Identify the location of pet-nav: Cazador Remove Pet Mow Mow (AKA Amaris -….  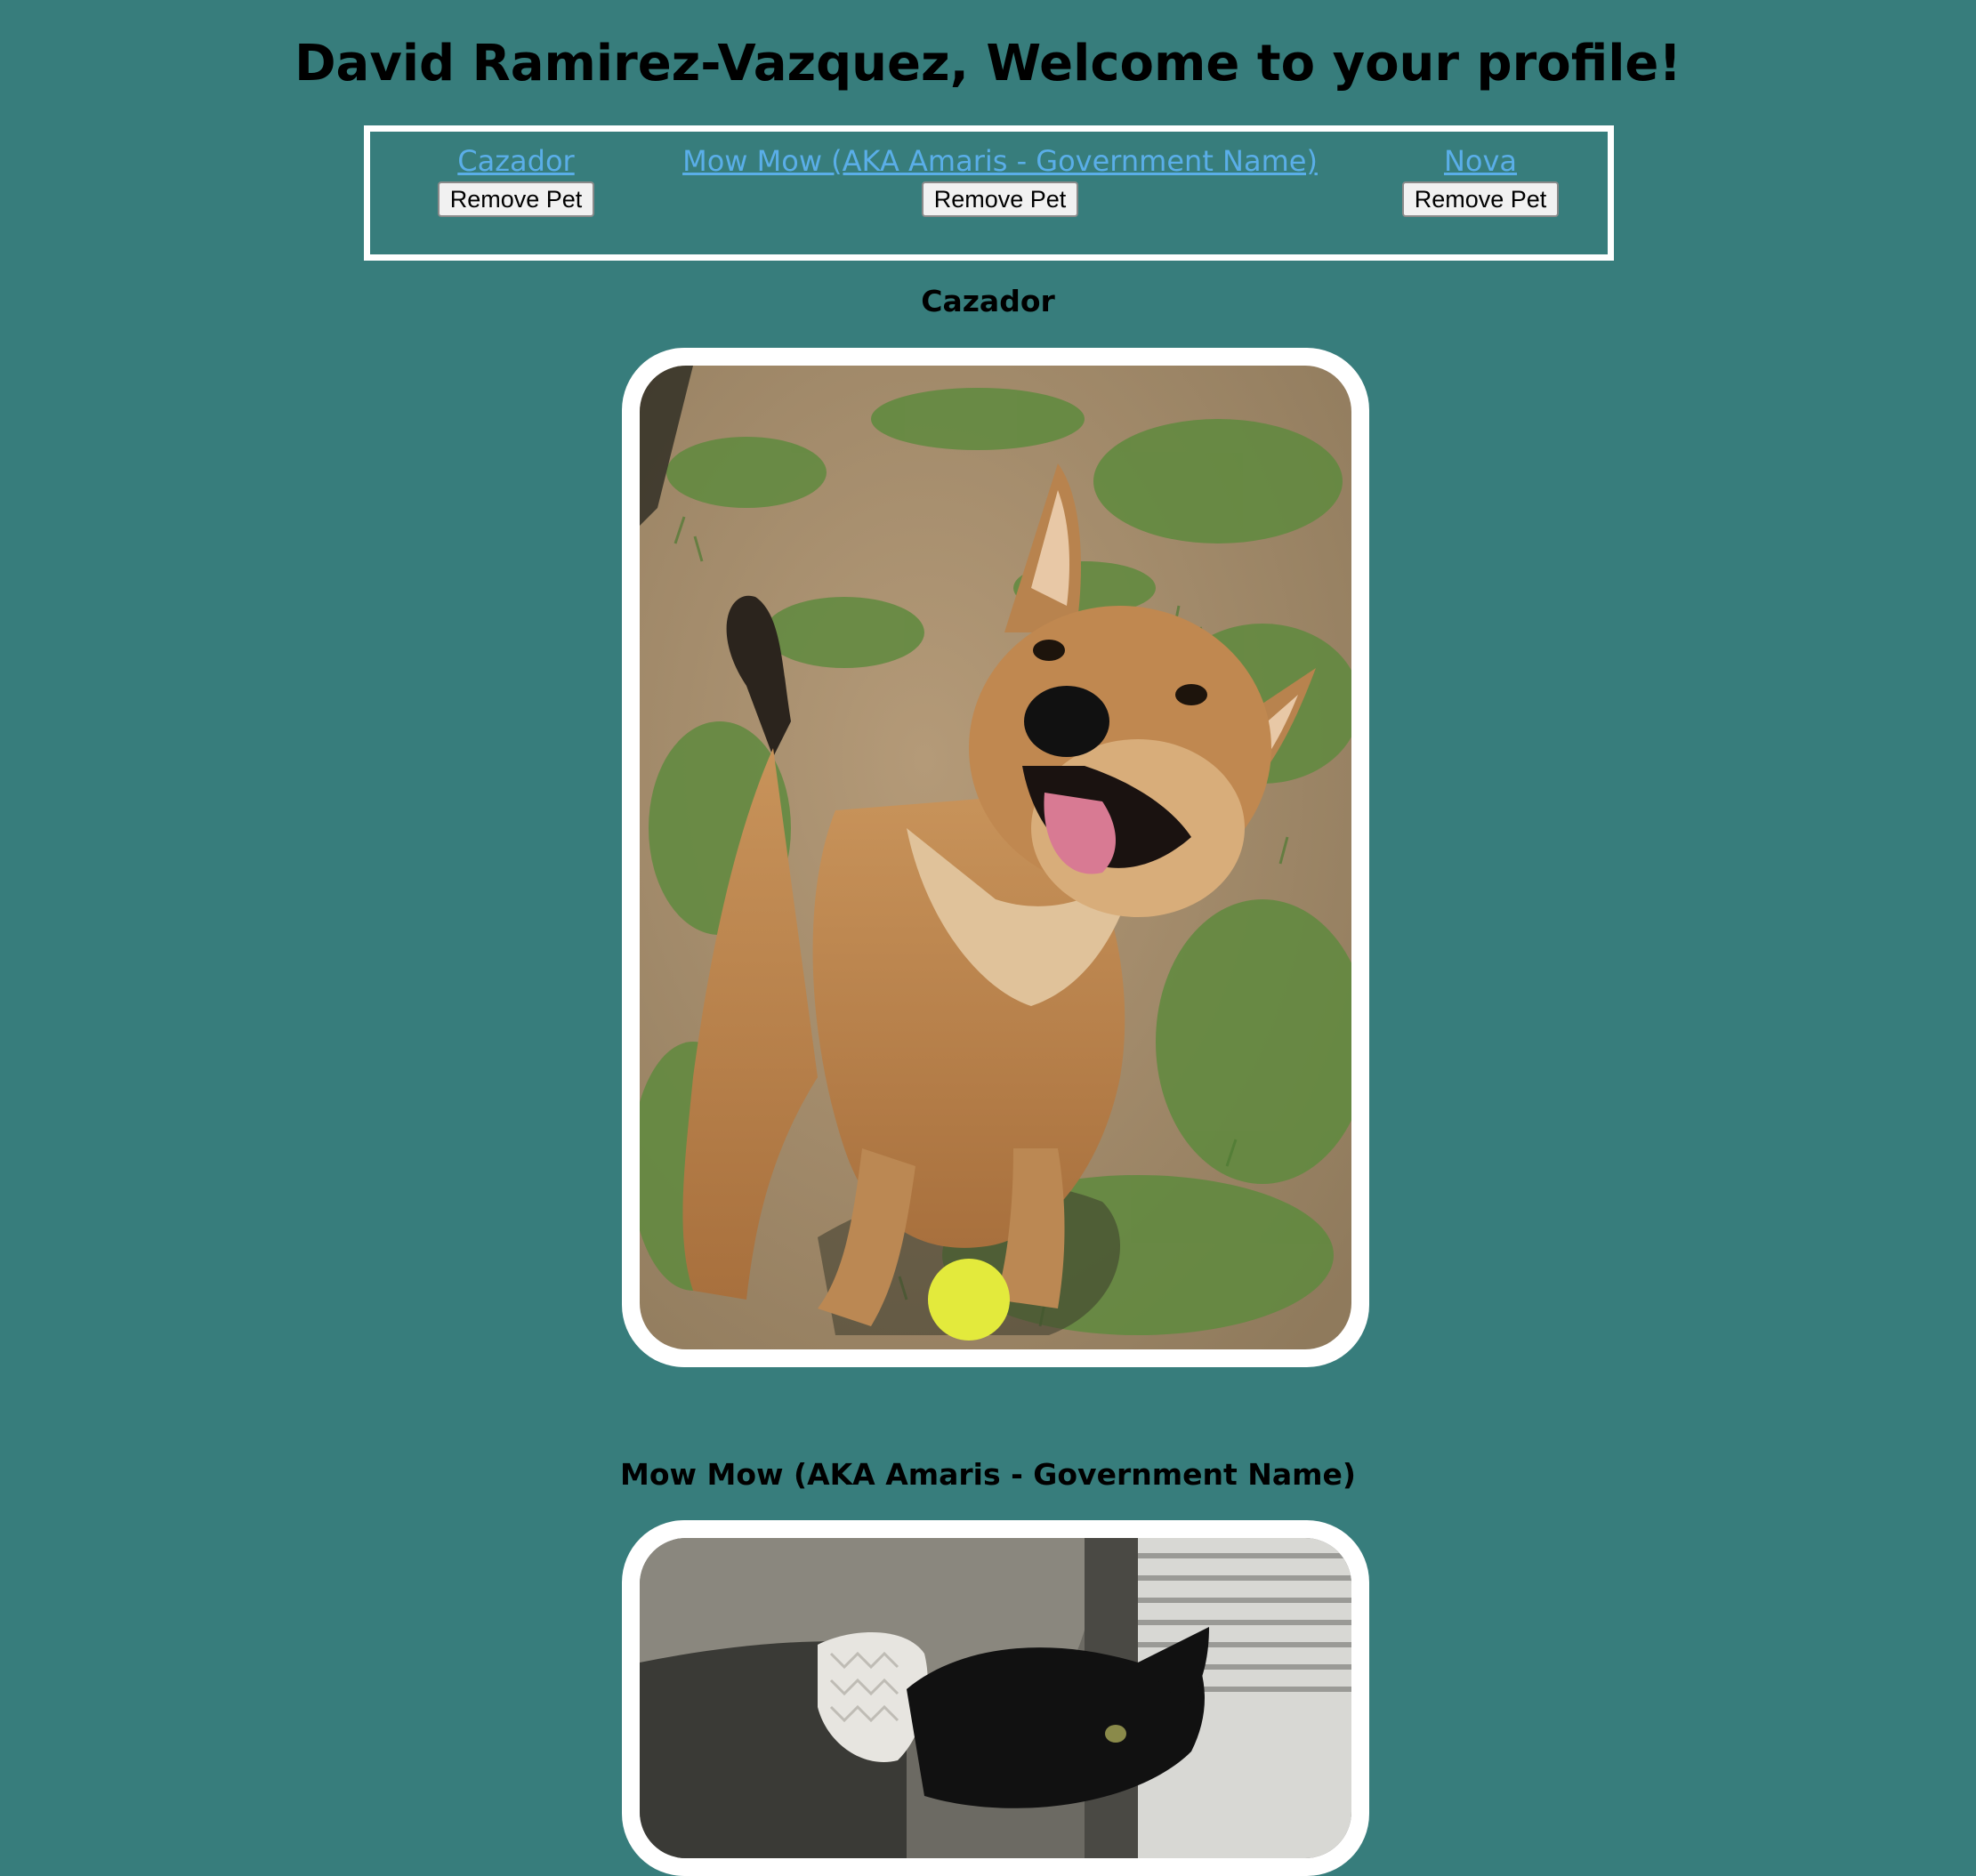
(989, 193).